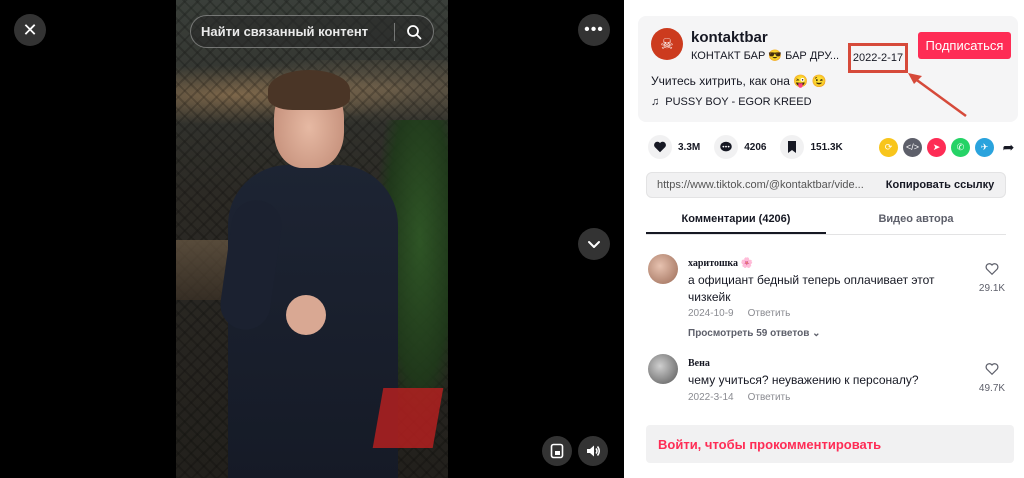 This screenshot has width=1024, height=478. Describe the element at coordinates (992, 388) in the screenshot. I see `comment-like-count: 49.7K` at that location.